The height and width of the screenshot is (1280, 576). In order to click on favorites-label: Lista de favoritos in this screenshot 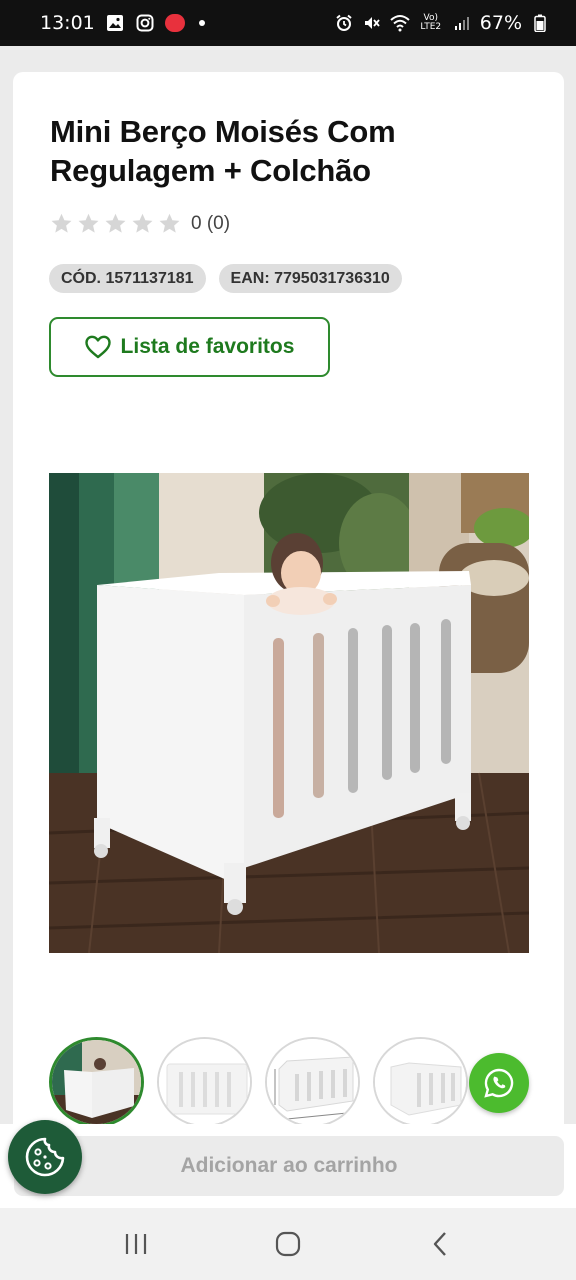, I will do `click(207, 346)`.